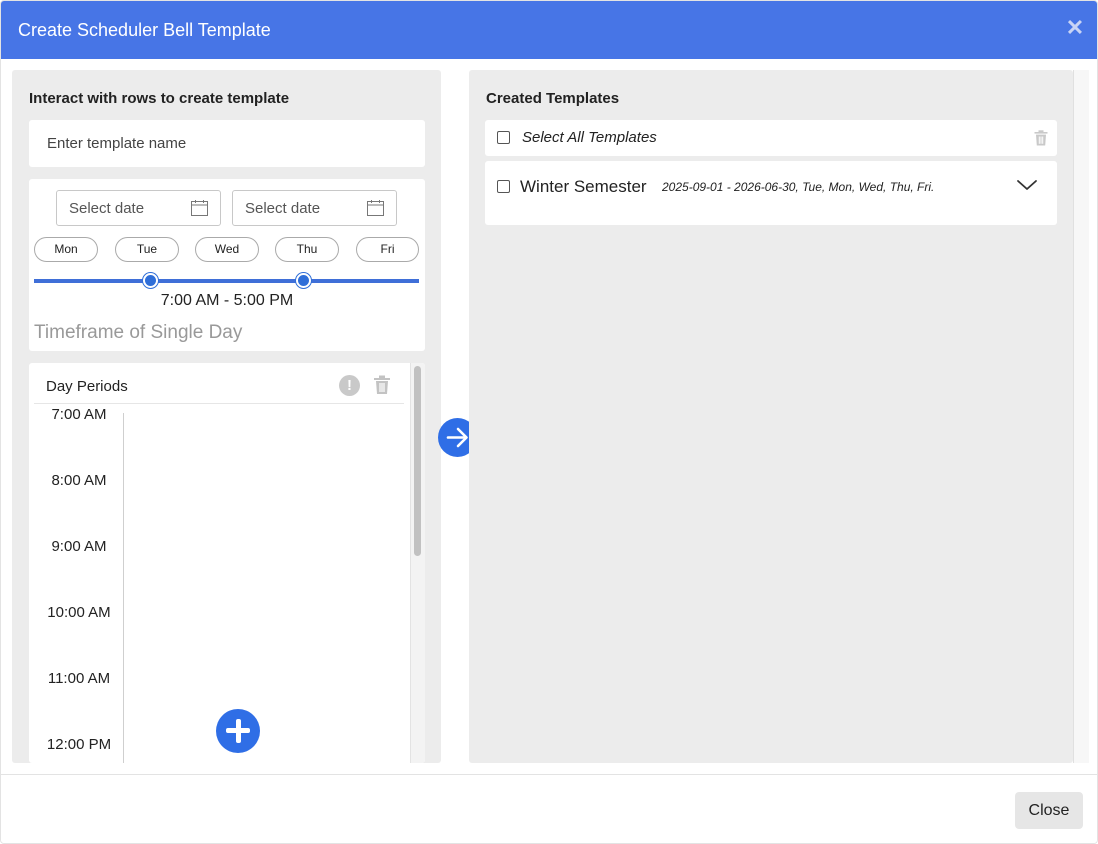 Image resolution: width=1098 pixels, height=844 pixels. What do you see at coordinates (307, 249) in the screenshot?
I see `day-toggle-thu: Thu` at bounding box center [307, 249].